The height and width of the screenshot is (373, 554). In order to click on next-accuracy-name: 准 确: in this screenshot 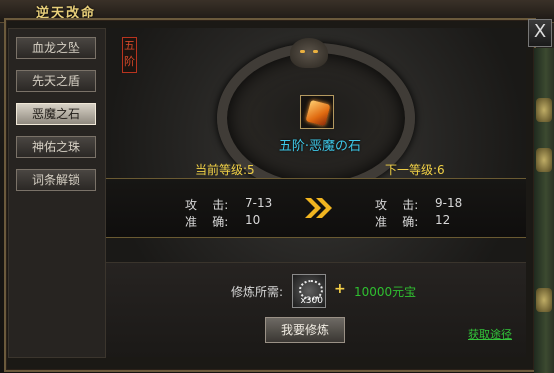, I will do `click(397, 222)`.